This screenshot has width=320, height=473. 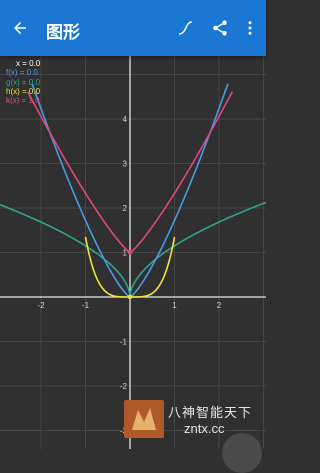 I want to click on watermark-logo, so click(x=144, y=419).